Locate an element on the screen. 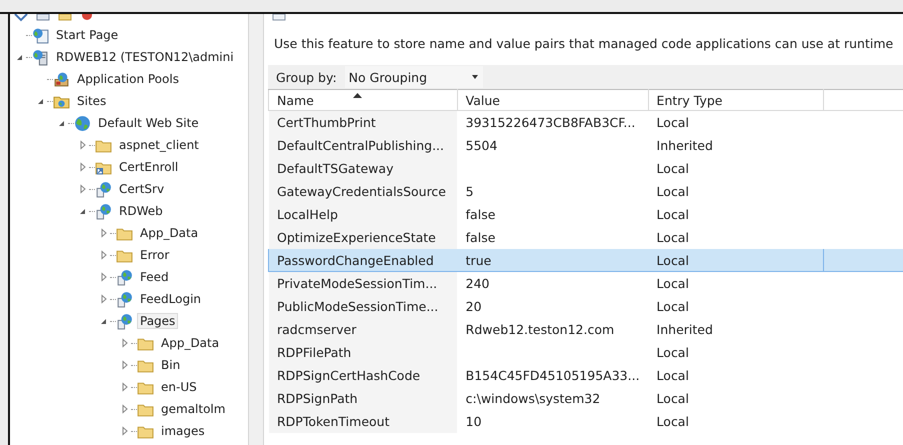 The image size is (903, 445). table-cell: 10 is located at coordinates (552, 421).